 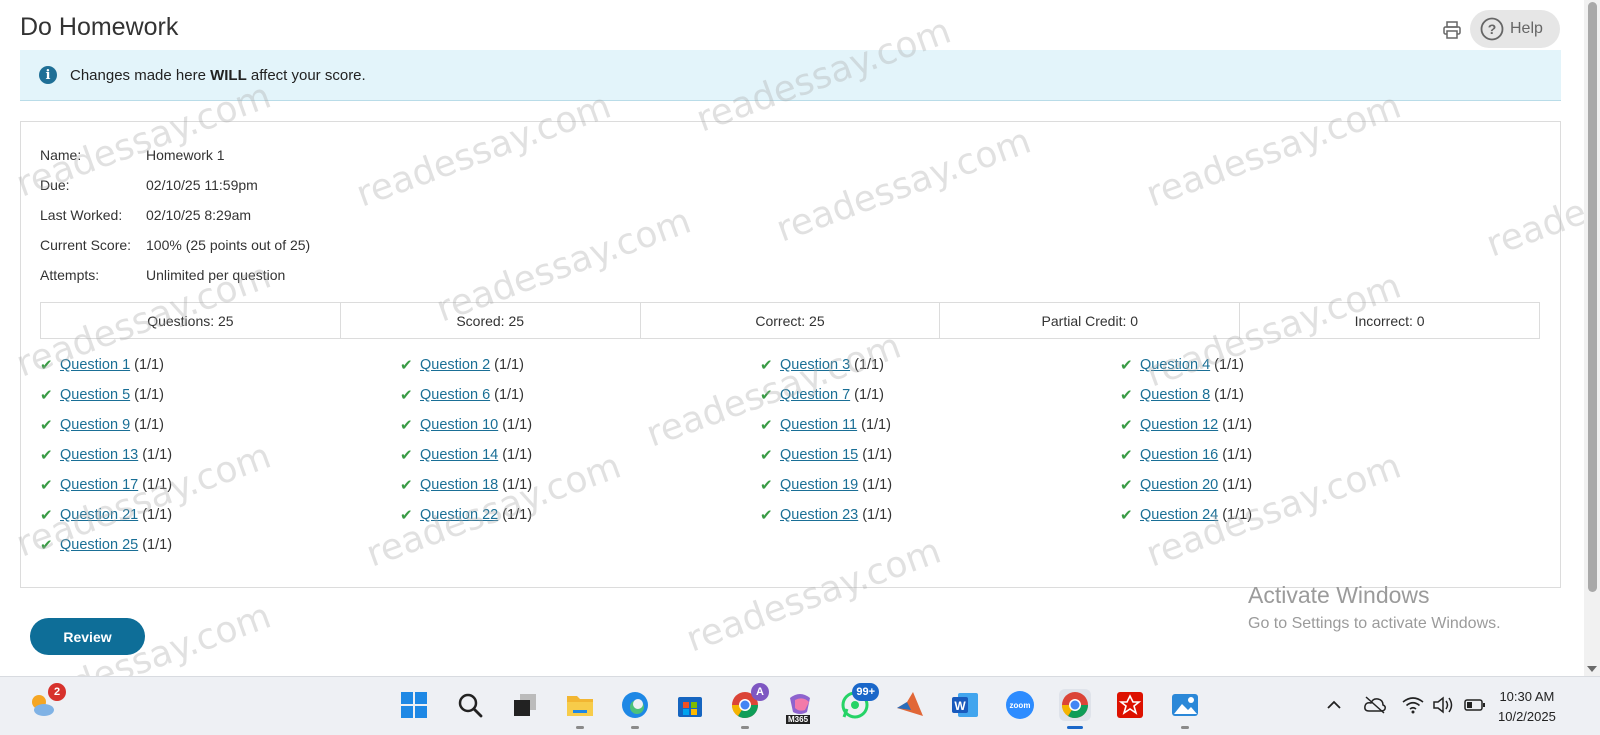 What do you see at coordinates (745, 727) in the screenshot?
I see `running-indicator` at bounding box center [745, 727].